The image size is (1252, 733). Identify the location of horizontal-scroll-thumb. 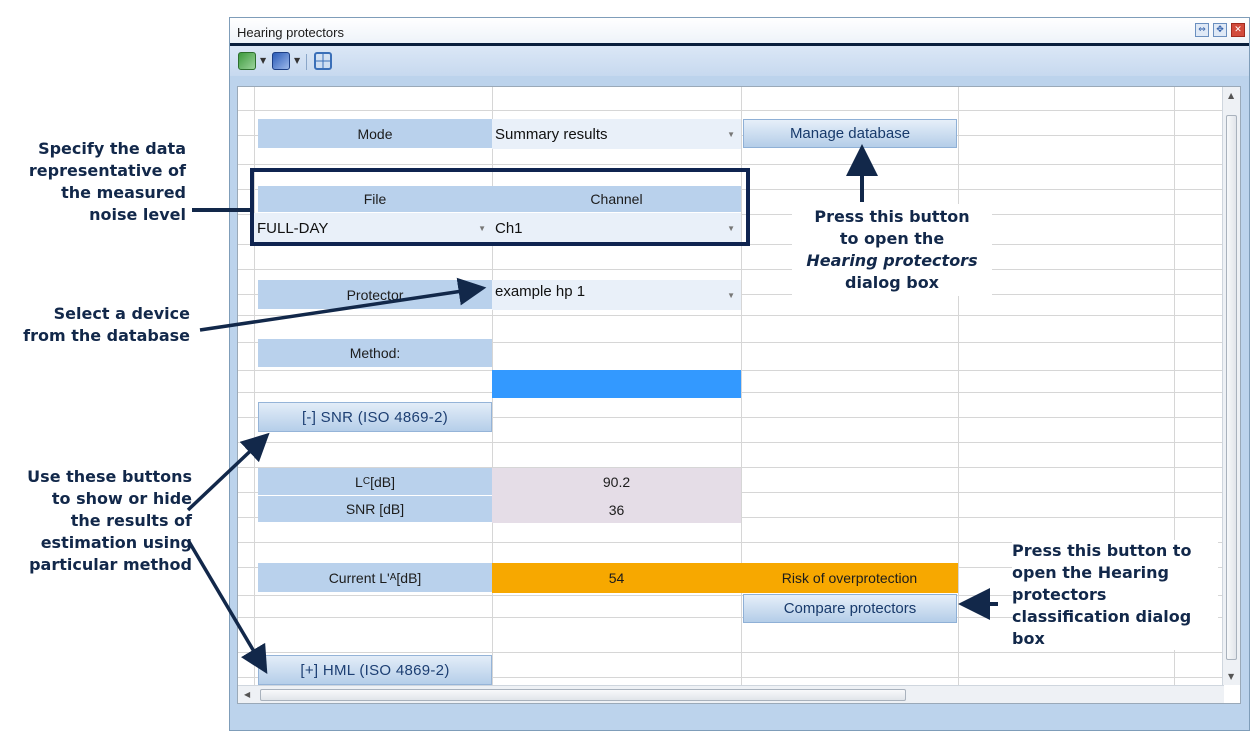
(583, 695).